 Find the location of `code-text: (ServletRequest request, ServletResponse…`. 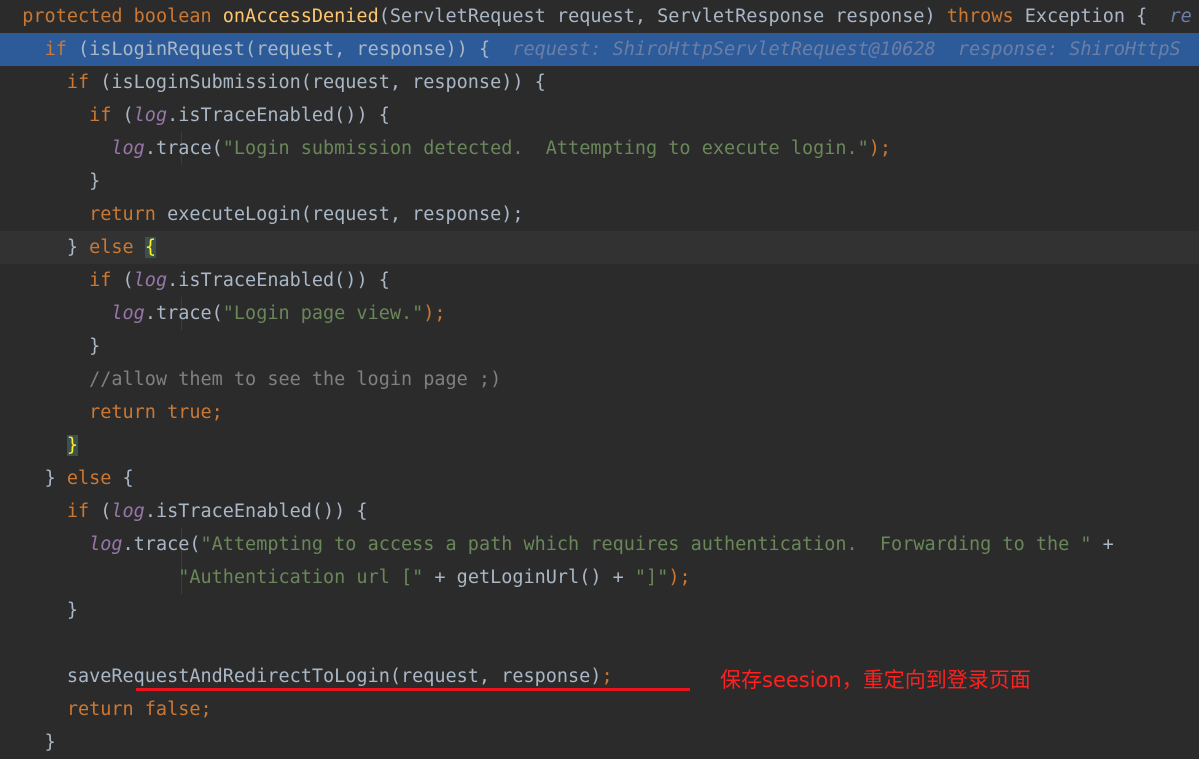

code-text: (ServletRequest request, ServletResponse… is located at coordinates (662, 16).